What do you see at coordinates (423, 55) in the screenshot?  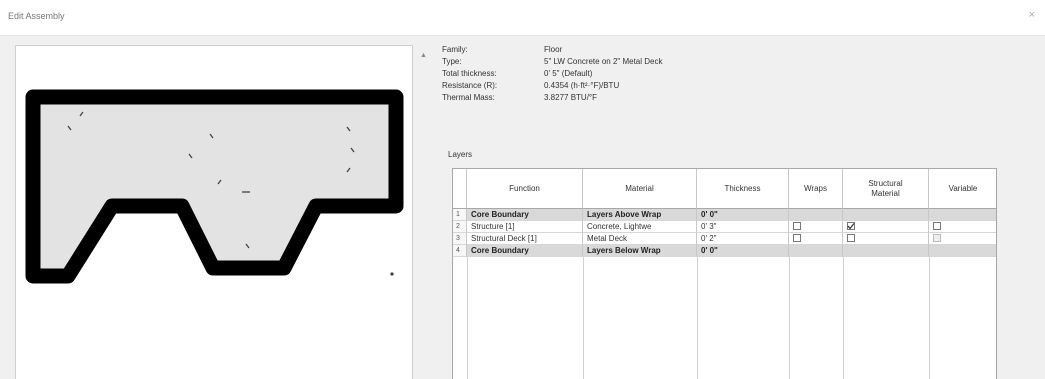 I see `scroll-up-arrow-icon: ▲` at bounding box center [423, 55].